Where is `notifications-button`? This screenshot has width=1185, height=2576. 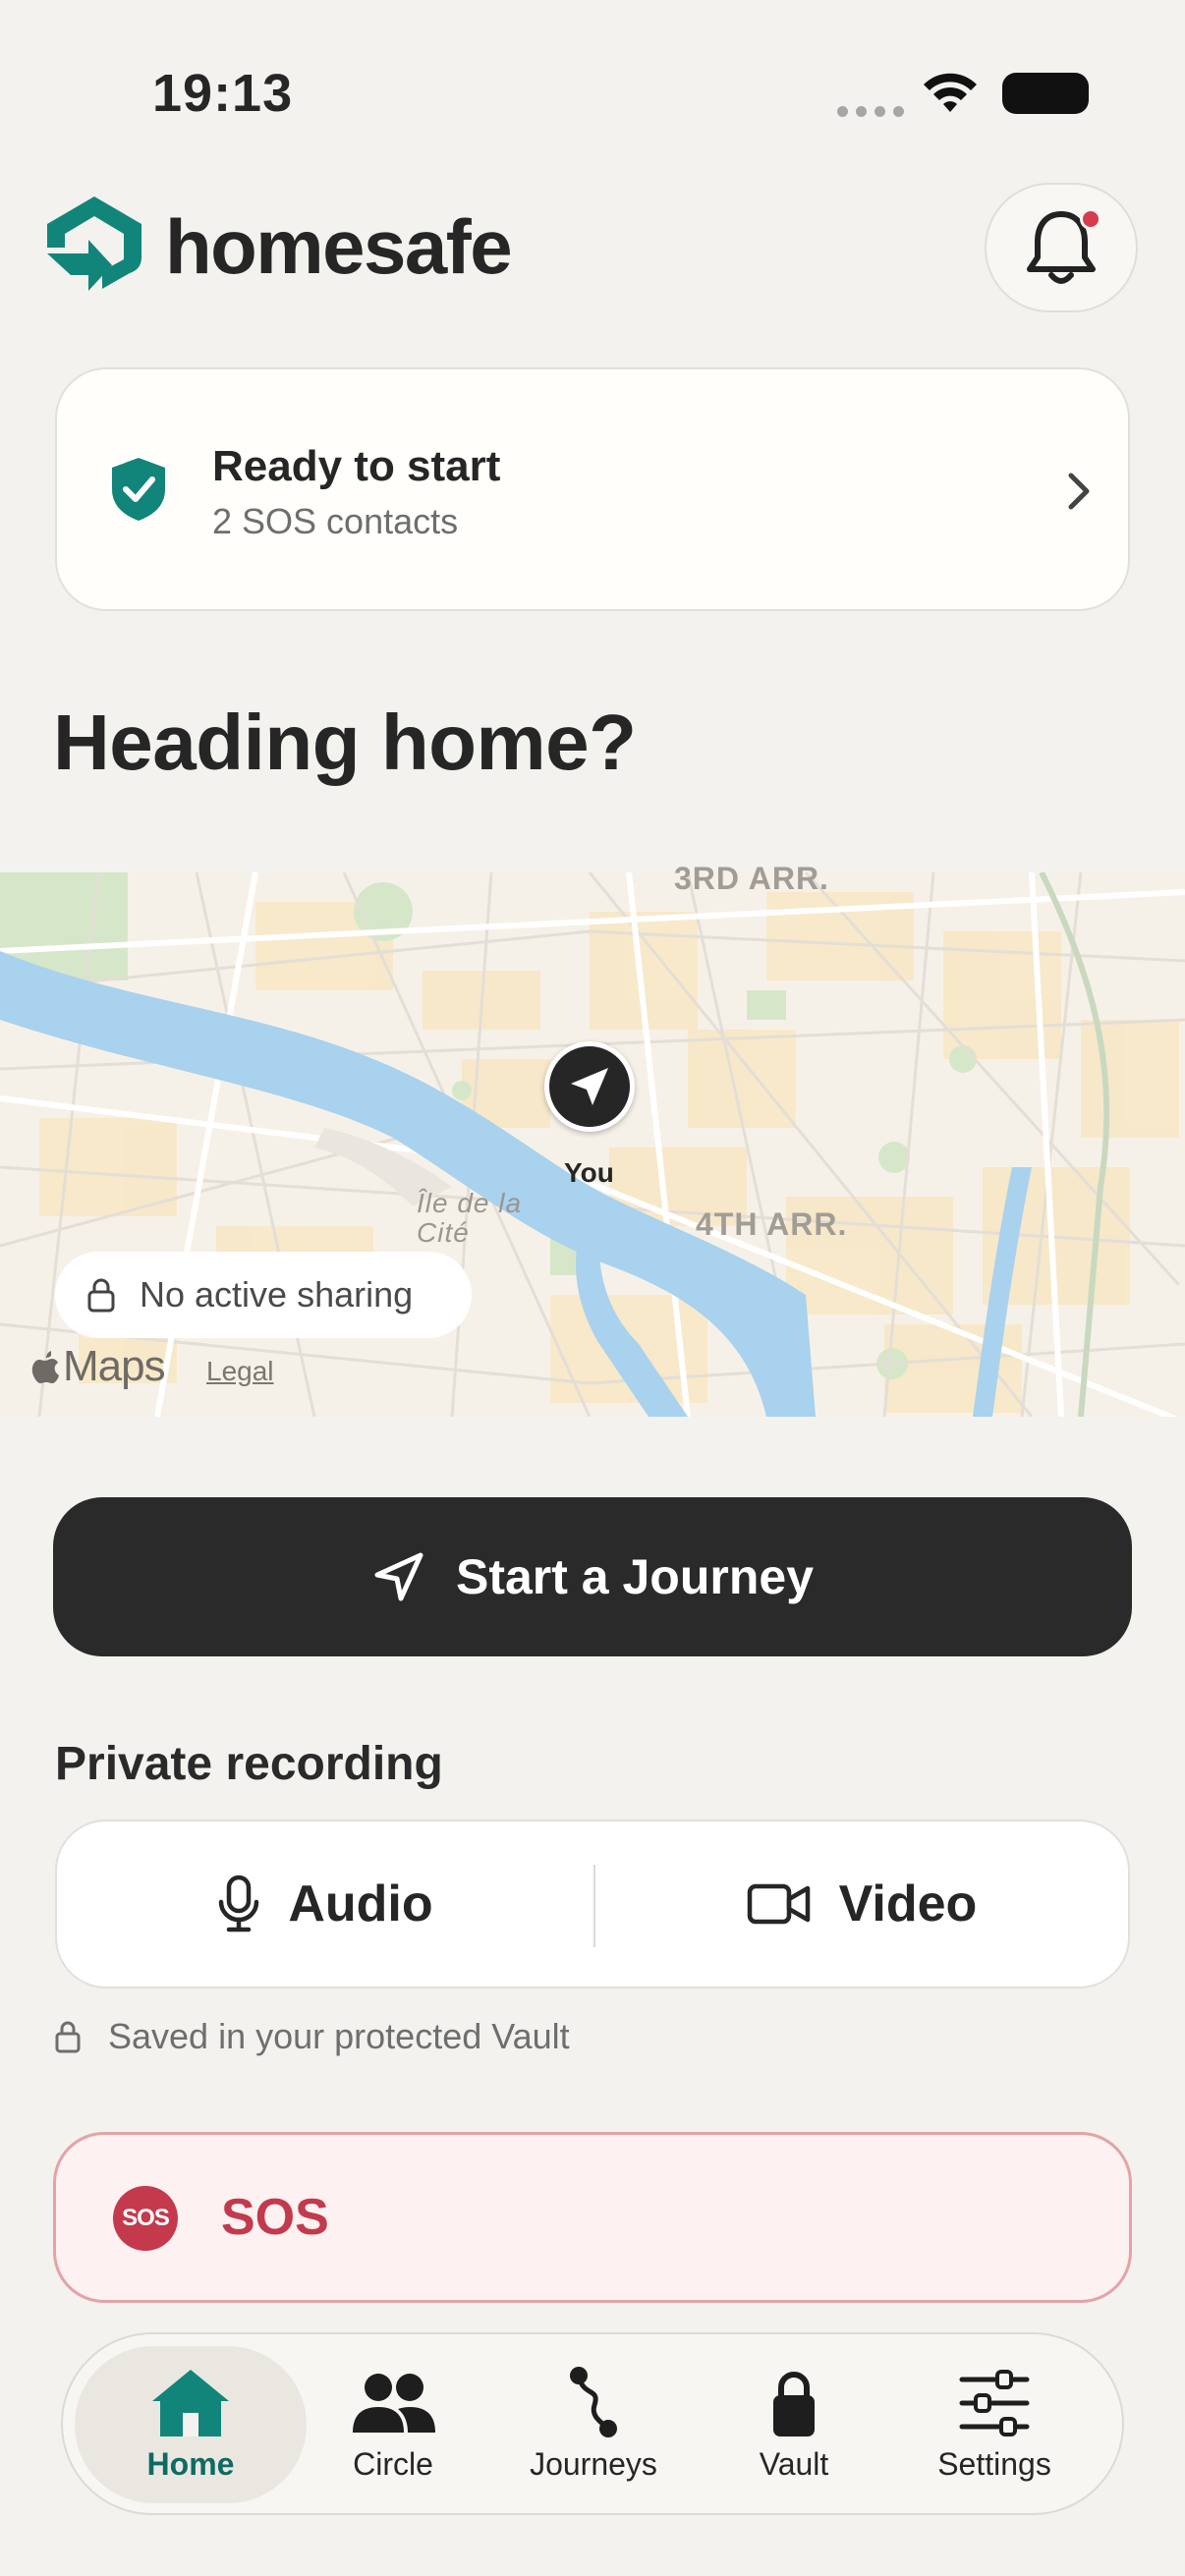
notifications-button is located at coordinates (1061, 247).